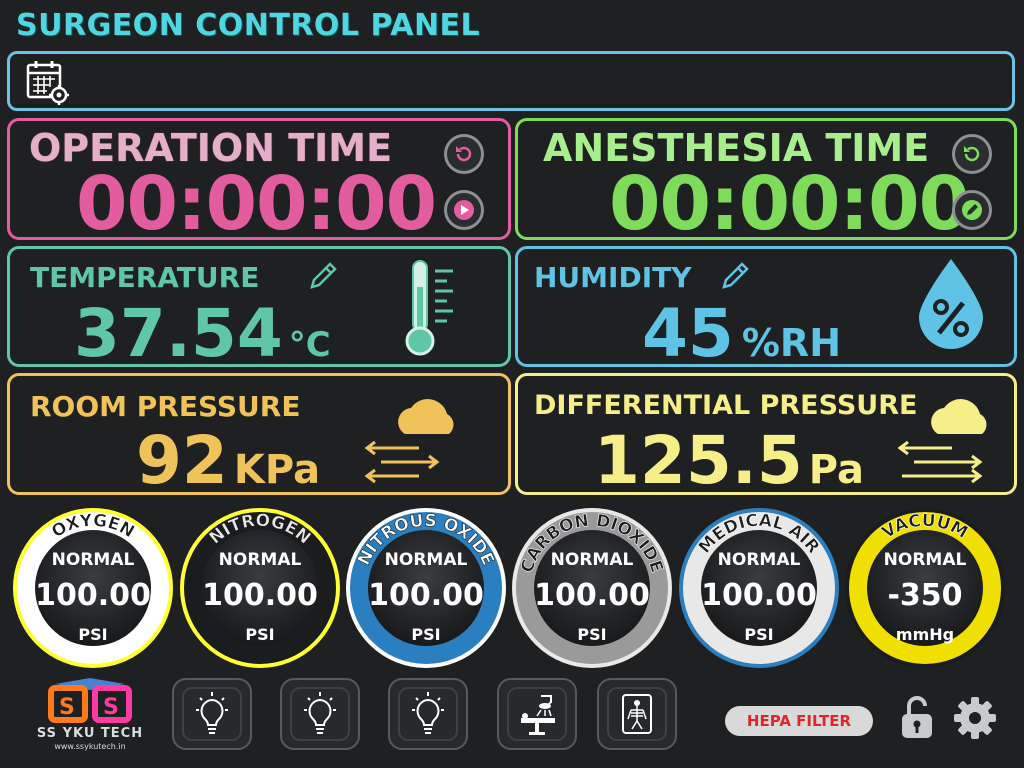 This screenshot has width=1024, height=768. Describe the element at coordinates (182, 460) in the screenshot. I see `room-pressure-value: 92` at that location.